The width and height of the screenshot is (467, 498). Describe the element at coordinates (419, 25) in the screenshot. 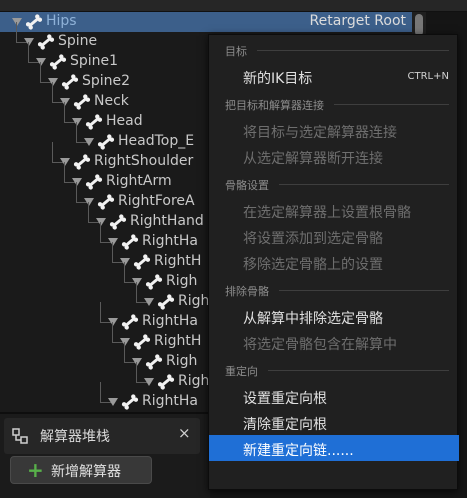

I see `tree-scrollbar-thumb` at that location.